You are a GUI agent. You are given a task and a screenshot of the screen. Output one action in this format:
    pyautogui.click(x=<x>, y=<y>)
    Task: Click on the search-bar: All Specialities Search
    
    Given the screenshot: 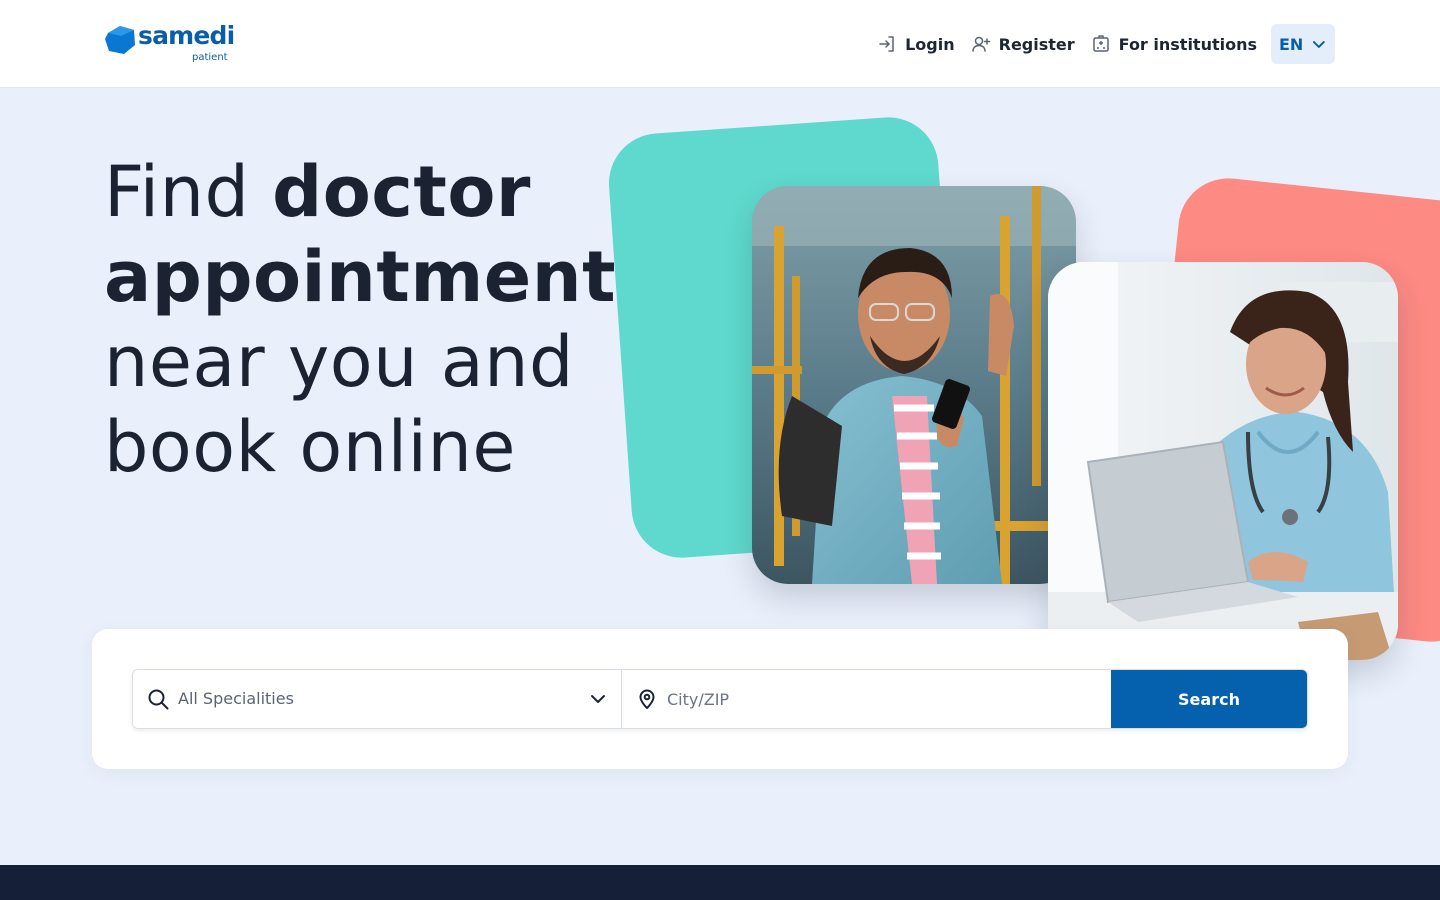 What is the action you would take?
    pyautogui.click(x=720, y=699)
    